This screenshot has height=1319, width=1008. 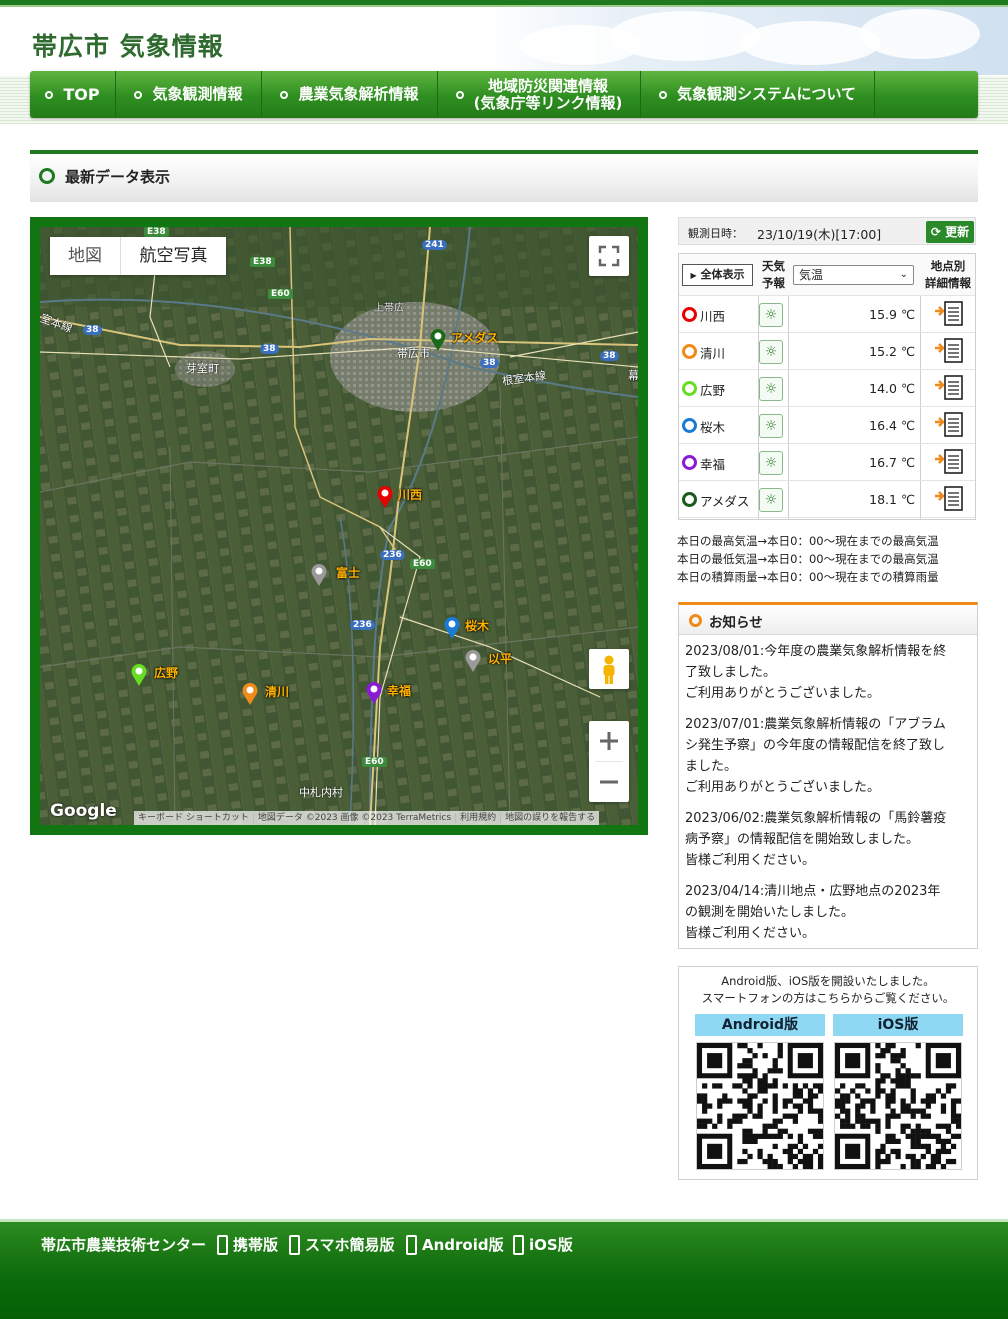 I want to click on nav-label: 地域防災関連情報, so click(x=547, y=85).